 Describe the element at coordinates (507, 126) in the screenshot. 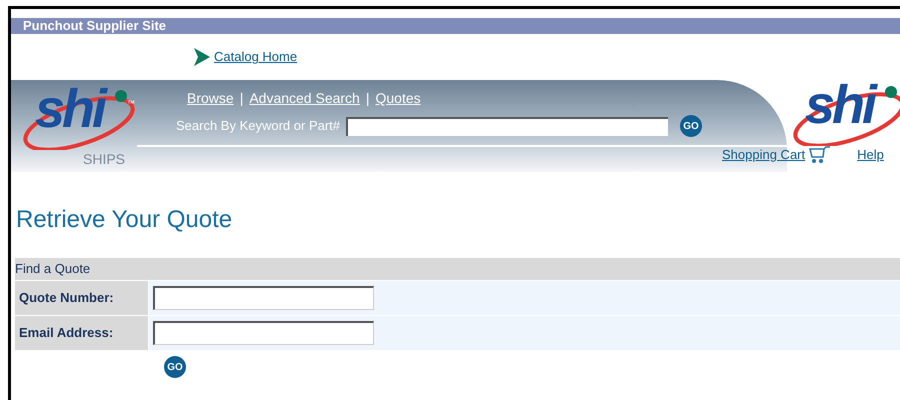

I see `search-field` at that location.